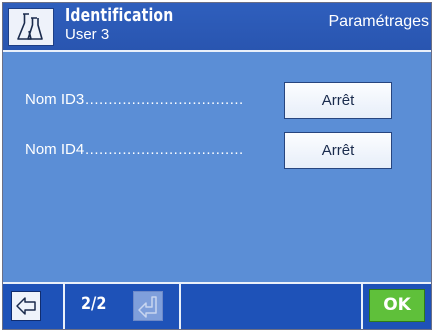 This screenshot has width=436, height=331. I want to click on arrow-down-left-icon, so click(147, 307).